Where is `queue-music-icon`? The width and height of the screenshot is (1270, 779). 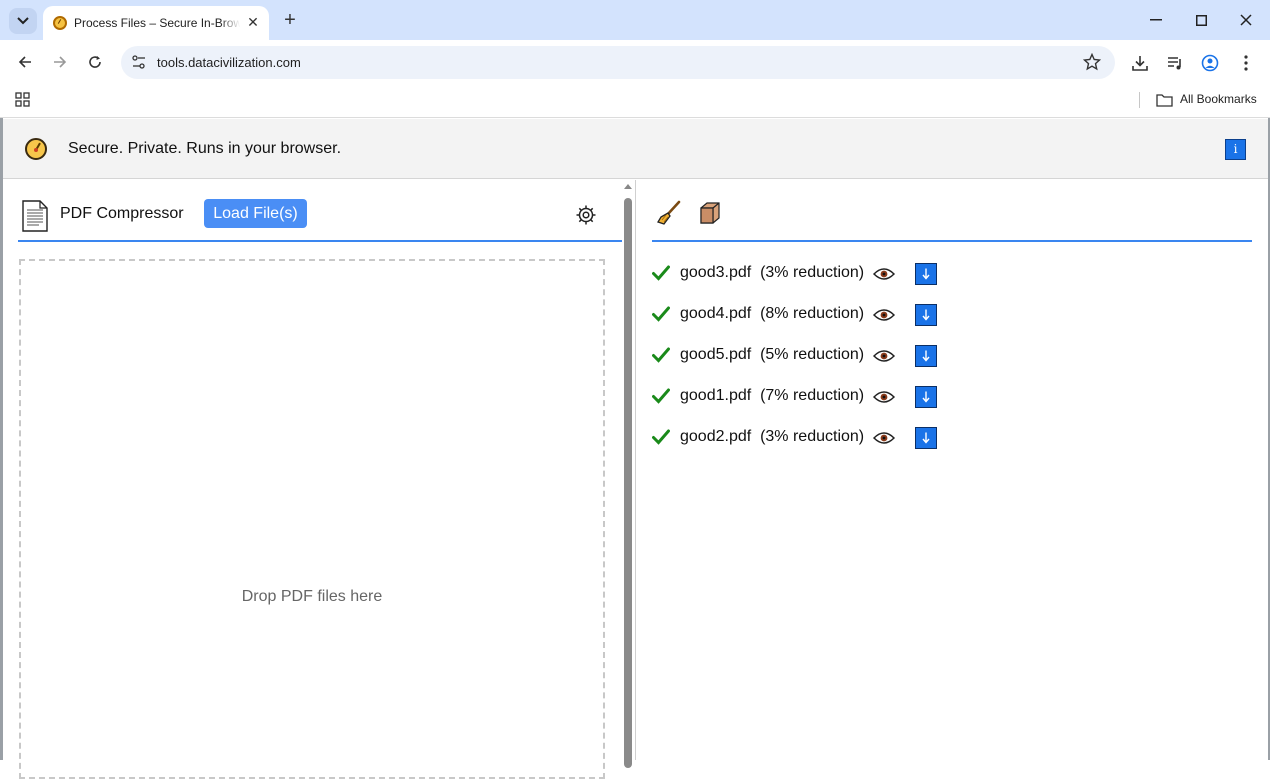 queue-music-icon is located at coordinates (1174, 63).